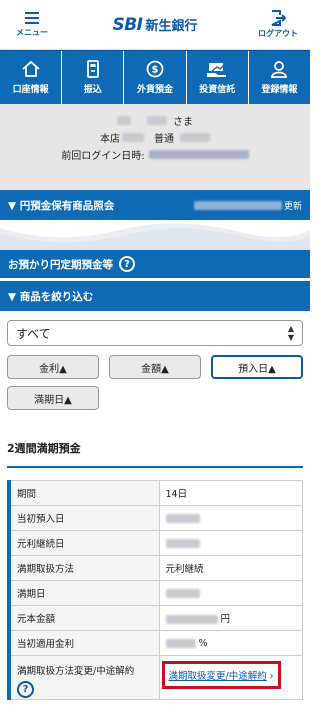 This screenshot has width=320, height=706. What do you see at coordinates (33, 333) in the screenshot?
I see `select-value: すべて` at bounding box center [33, 333].